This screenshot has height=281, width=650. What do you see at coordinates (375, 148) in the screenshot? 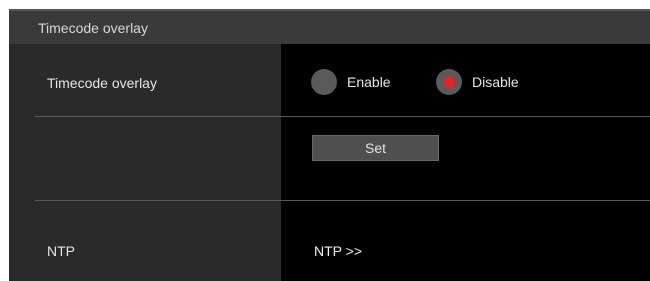
I see `set-button: Set` at bounding box center [375, 148].